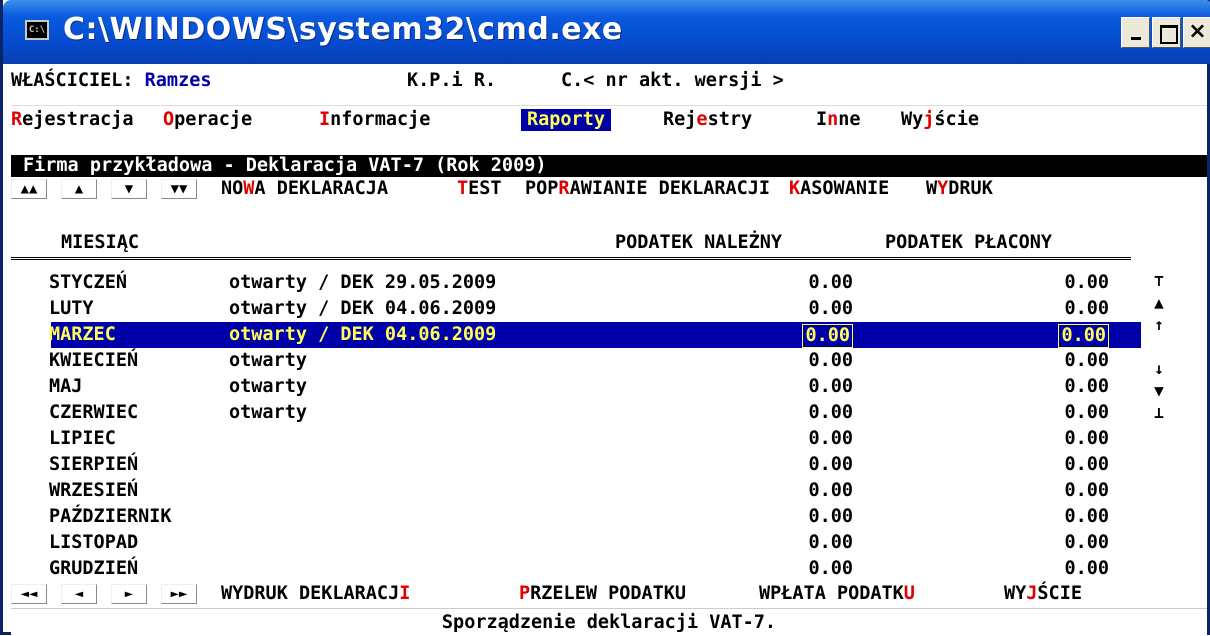 The image size is (1210, 636). Describe the element at coordinates (564, 188) in the screenshot. I see `correct-declaration-button-hotkey: R` at that location.